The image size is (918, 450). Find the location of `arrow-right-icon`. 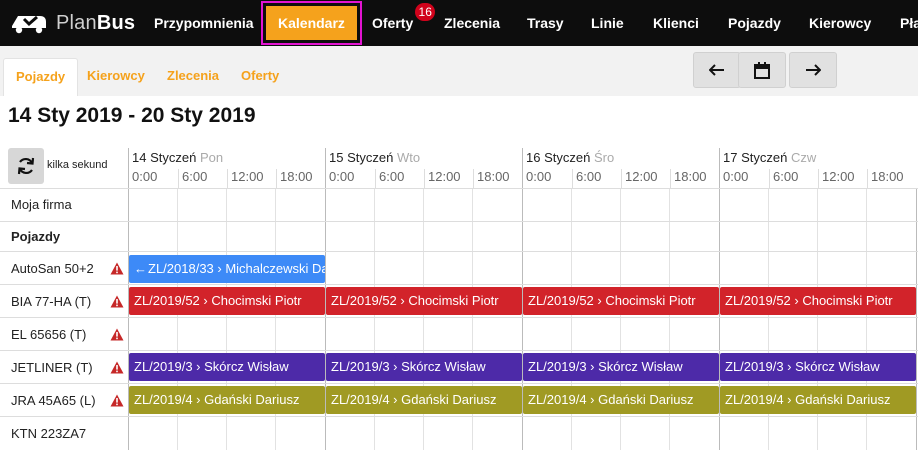

arrow-right-icon is located at coordinates (813, 70).